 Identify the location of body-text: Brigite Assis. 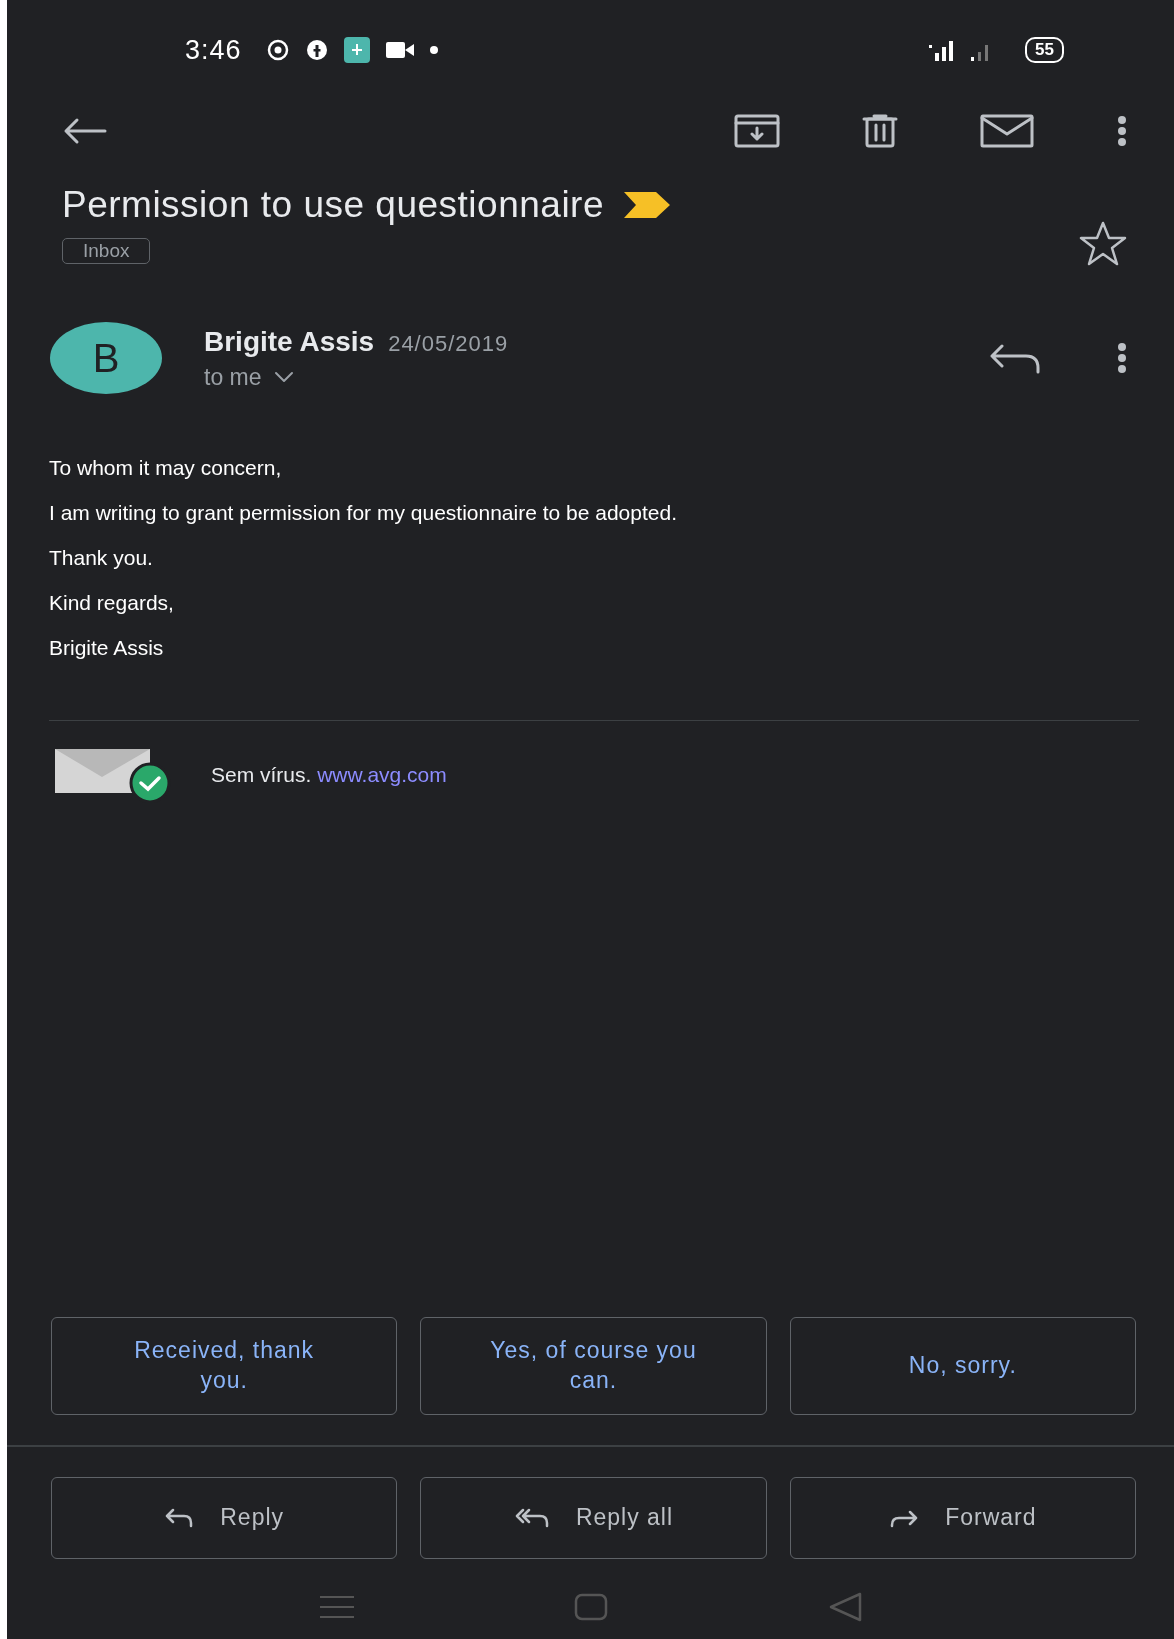
(107, 648).